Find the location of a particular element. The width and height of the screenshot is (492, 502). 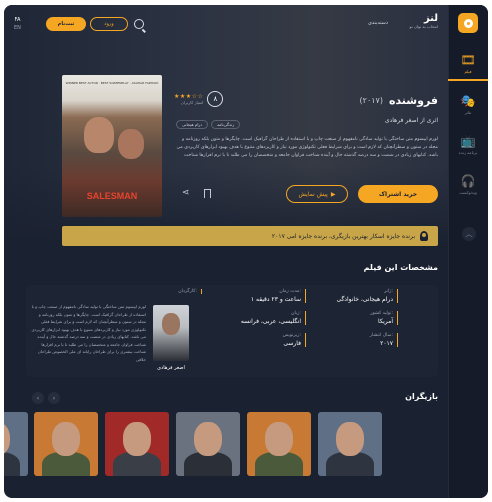

login-button: ورود is located at coordinates (109, 24).